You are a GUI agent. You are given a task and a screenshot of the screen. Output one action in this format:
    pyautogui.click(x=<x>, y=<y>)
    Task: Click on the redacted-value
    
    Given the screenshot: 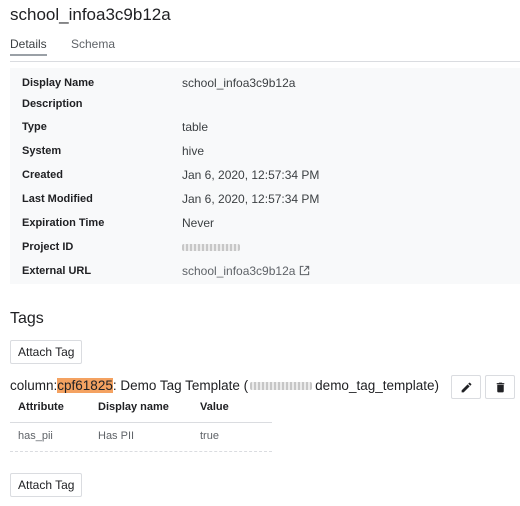 What is the action you would take?
    pyautogui.click(x=211, y=247)
    